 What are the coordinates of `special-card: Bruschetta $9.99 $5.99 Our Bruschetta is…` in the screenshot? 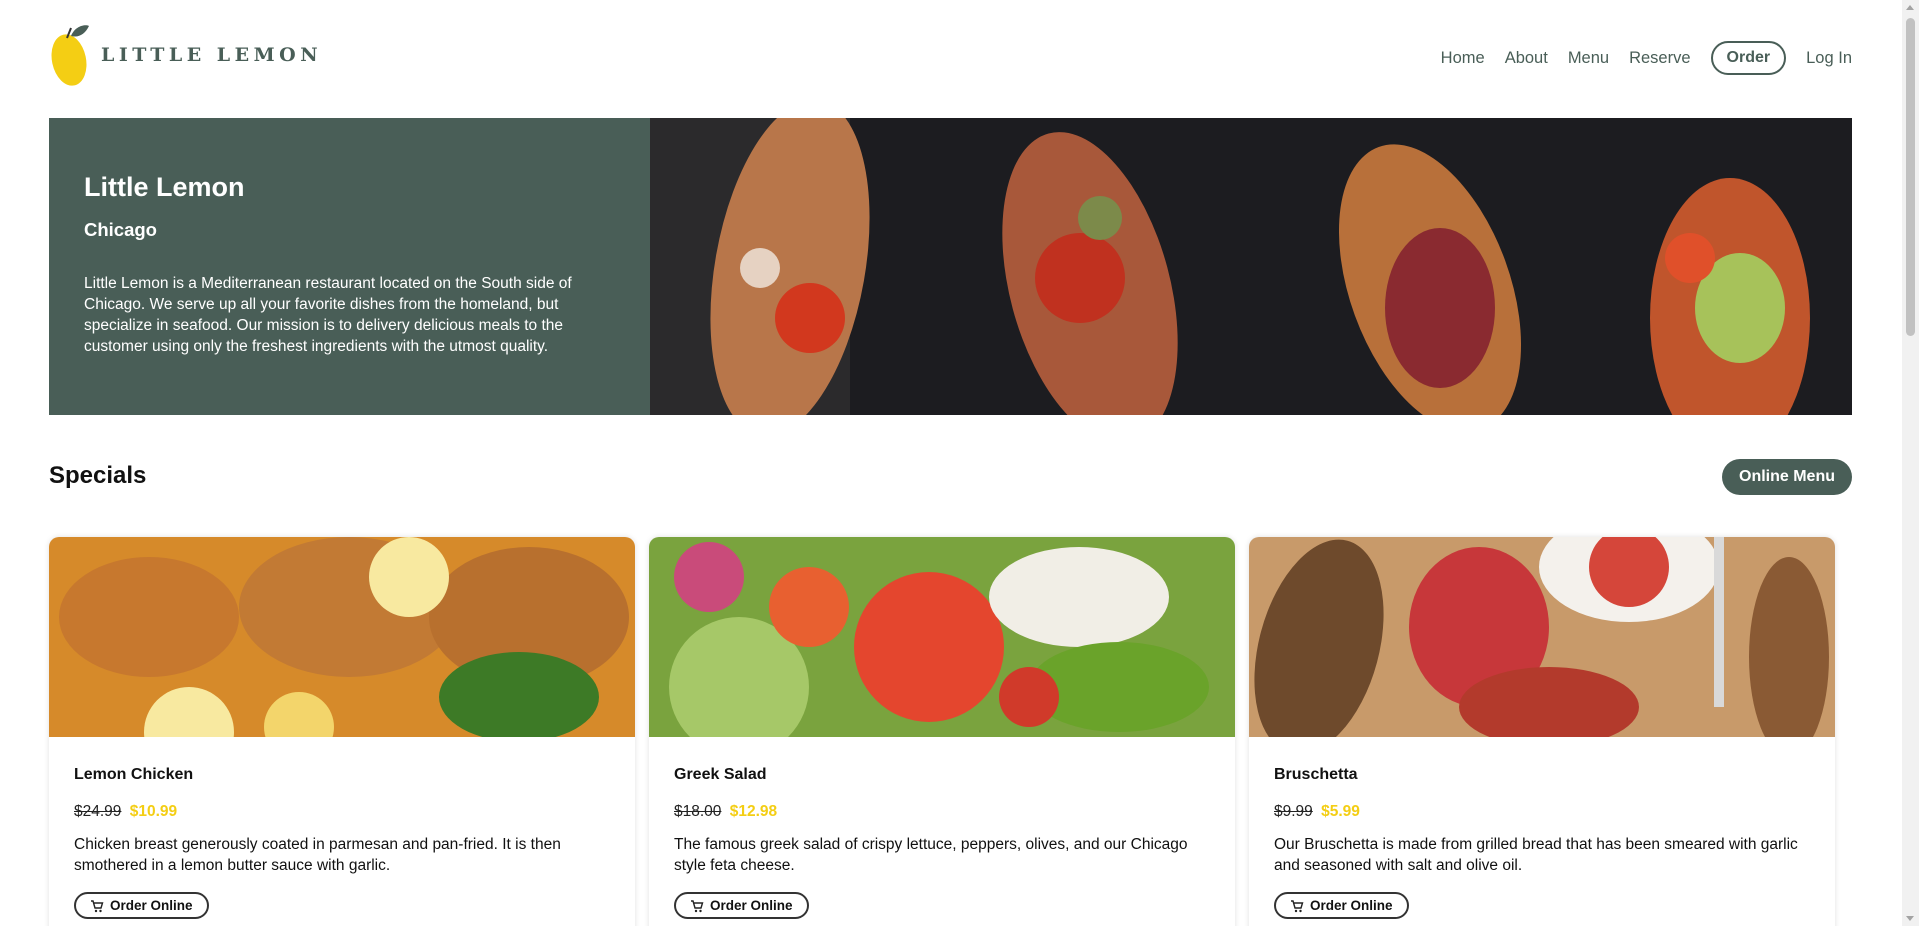 It's located at (1542, 731).